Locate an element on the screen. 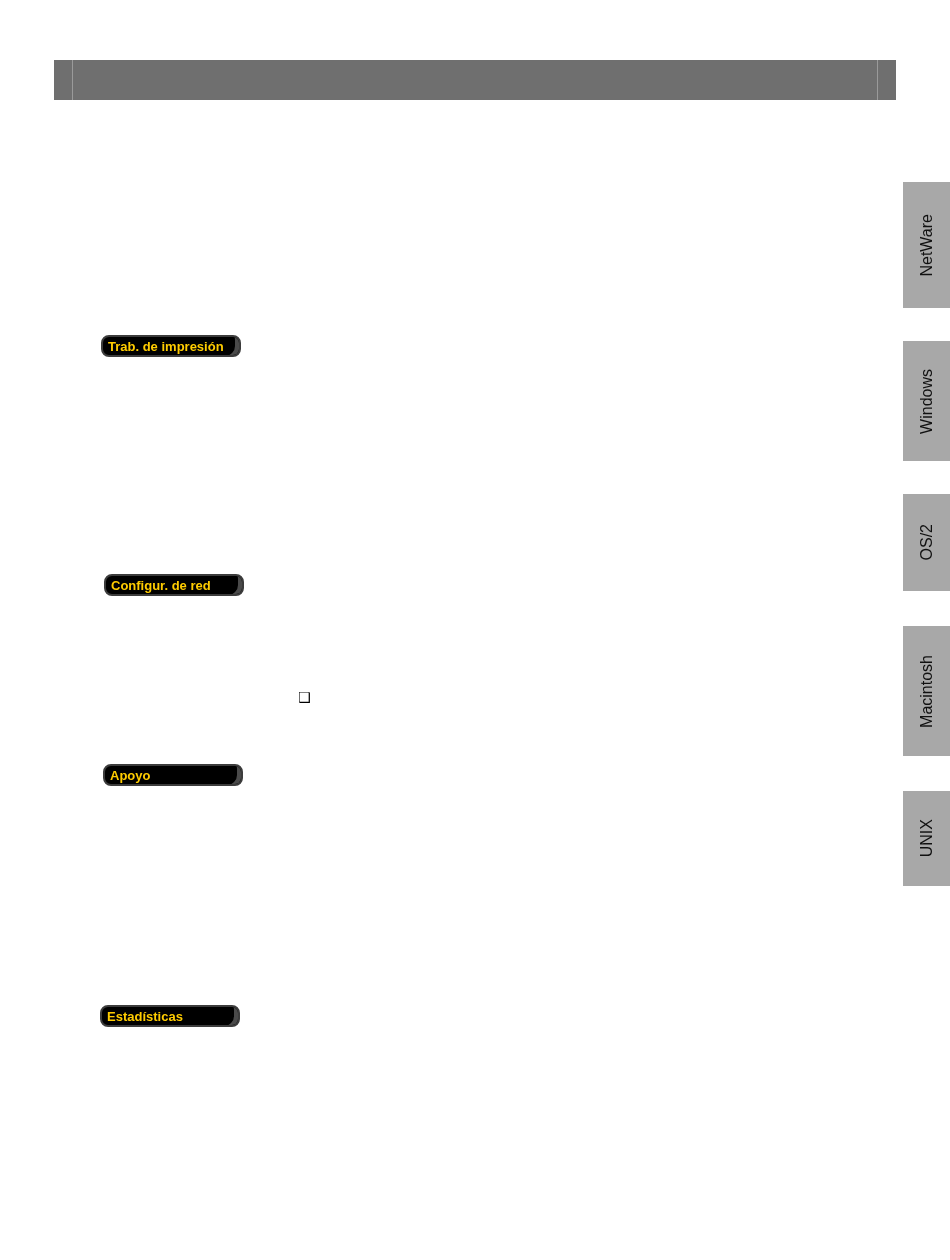 This screenshot has width=950, height=1260. side-tab: OS/2 is located at coordinates (926, 542).